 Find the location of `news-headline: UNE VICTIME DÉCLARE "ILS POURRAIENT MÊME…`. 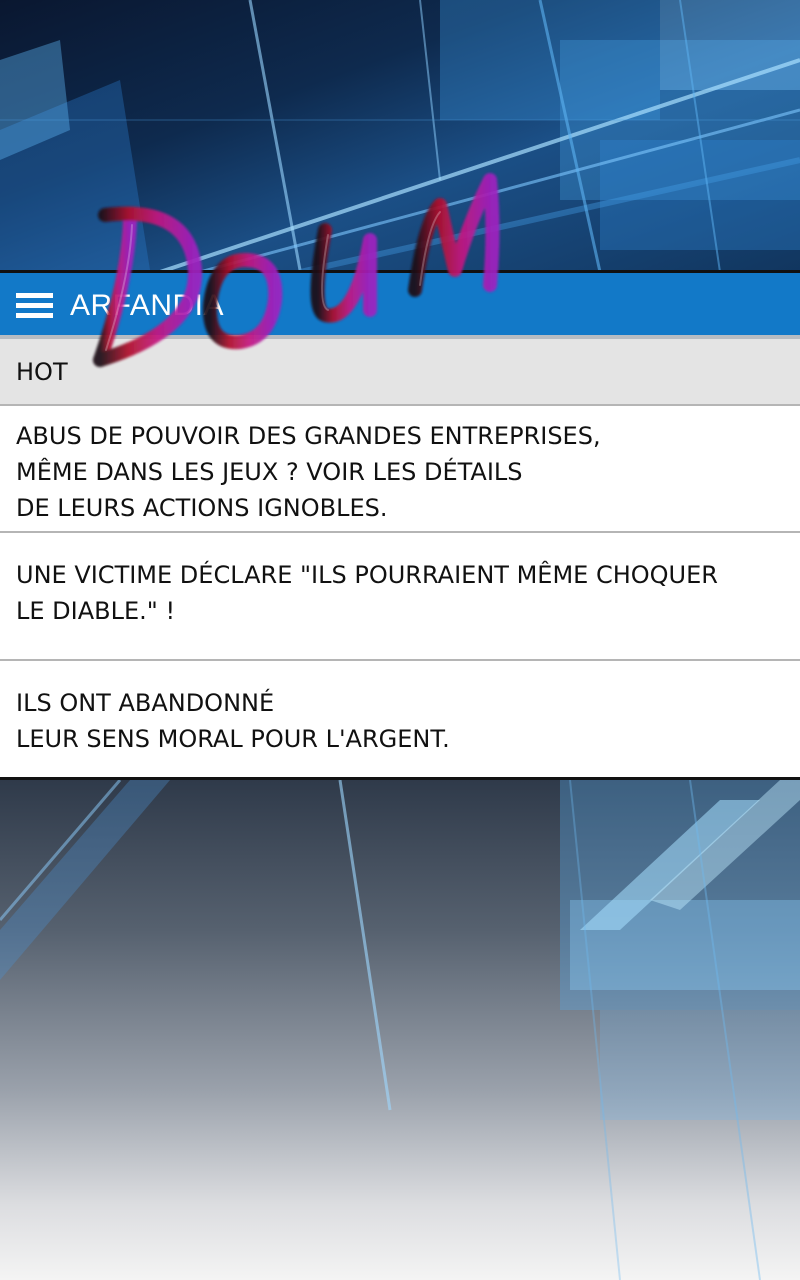

news-headline: UNE VICTIME DÉCLARE "ILS POURRAIENT MÊME… is located at coordinates (367, 593).